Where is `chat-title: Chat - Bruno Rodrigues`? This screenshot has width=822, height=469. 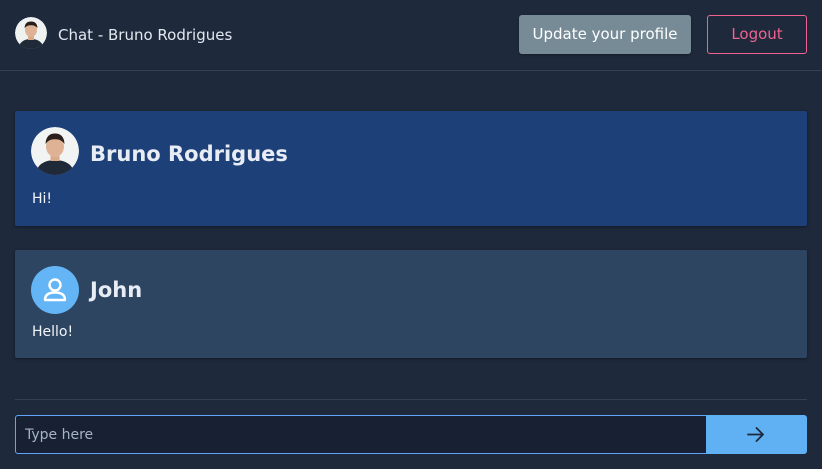
chat-title: Chat - Bruno Rodrigues is located at coordinates (145, 35).